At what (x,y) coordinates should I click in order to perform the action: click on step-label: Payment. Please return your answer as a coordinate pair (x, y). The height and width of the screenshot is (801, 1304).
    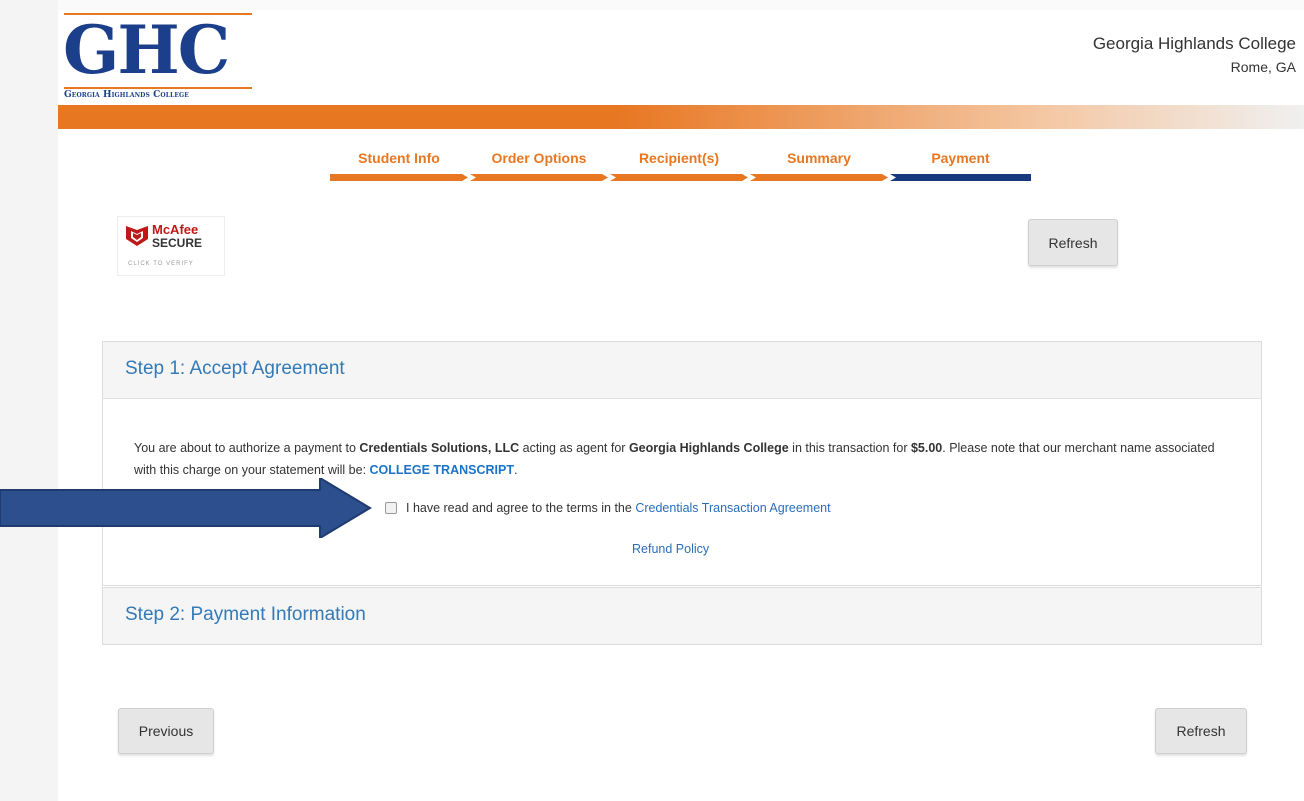
    Looking at the image, I should click on (960, 158).